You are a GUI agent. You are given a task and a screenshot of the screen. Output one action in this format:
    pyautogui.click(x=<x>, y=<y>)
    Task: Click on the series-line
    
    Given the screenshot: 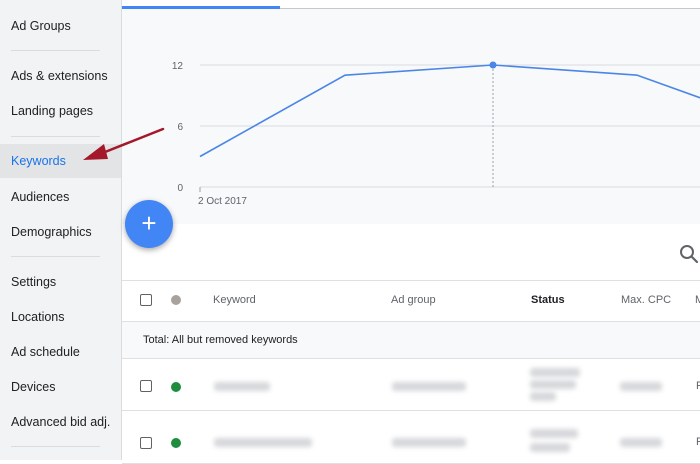 What is the action you would take?
    pyautogui.click(x=449, y=111)
    